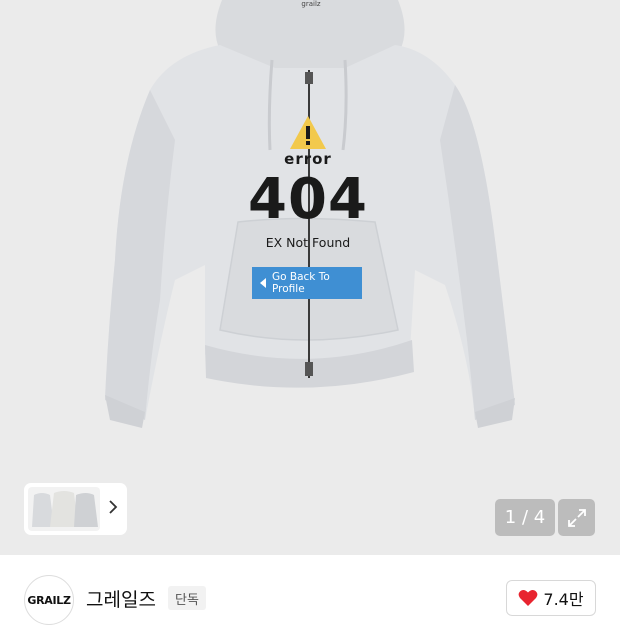 This screenshot has height=625, width=620. What do you see at coordinates (308, 242) in the screenshot?
I see `print-not-found-text: EX Not Found` at bounding box center [308, 242].